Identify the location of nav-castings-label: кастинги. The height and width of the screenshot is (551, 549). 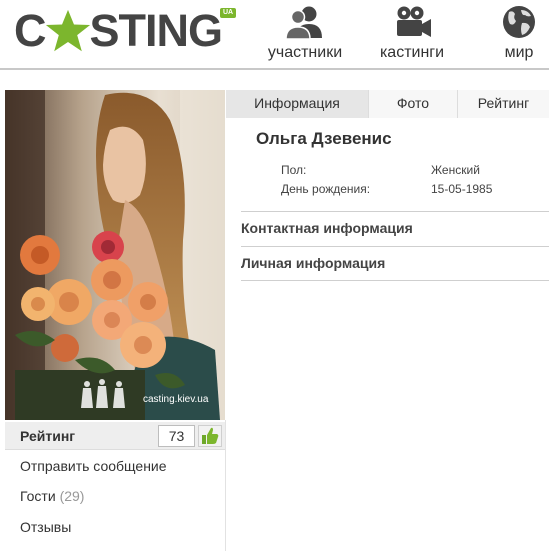
(412, 52).